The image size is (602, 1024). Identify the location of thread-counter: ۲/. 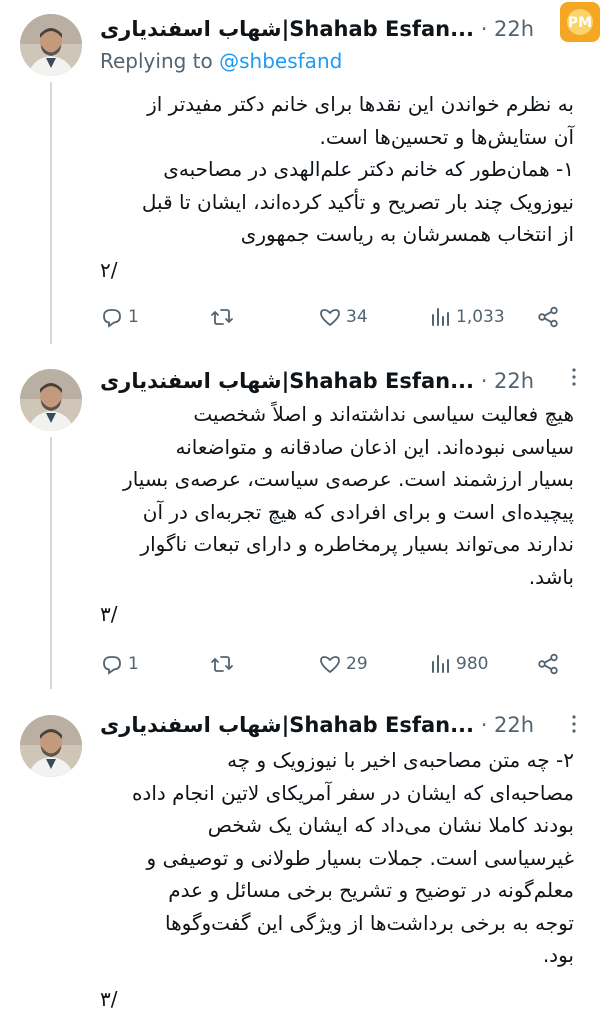
(109, 270).